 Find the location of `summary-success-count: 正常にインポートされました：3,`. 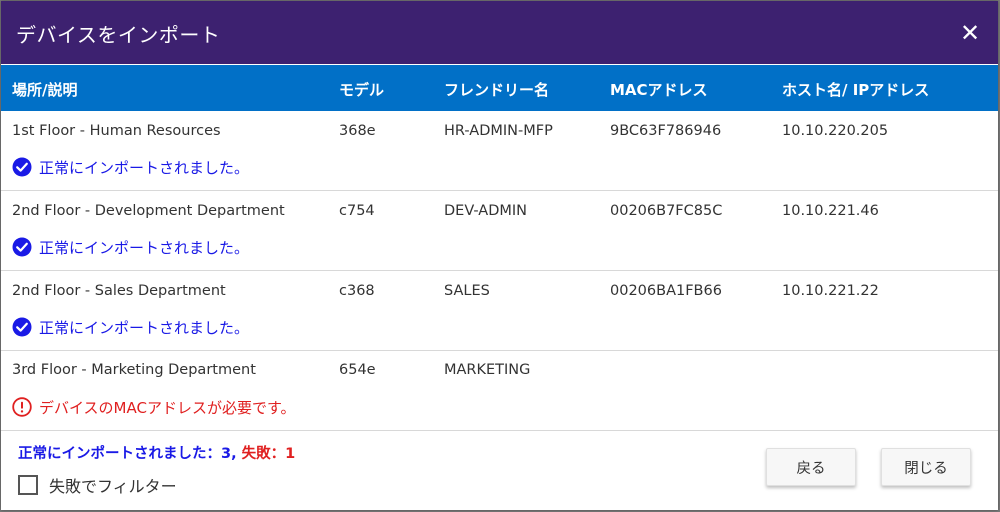

summary-success-count: 正常にインポートされました：3, is located at coordinates (127, 454).